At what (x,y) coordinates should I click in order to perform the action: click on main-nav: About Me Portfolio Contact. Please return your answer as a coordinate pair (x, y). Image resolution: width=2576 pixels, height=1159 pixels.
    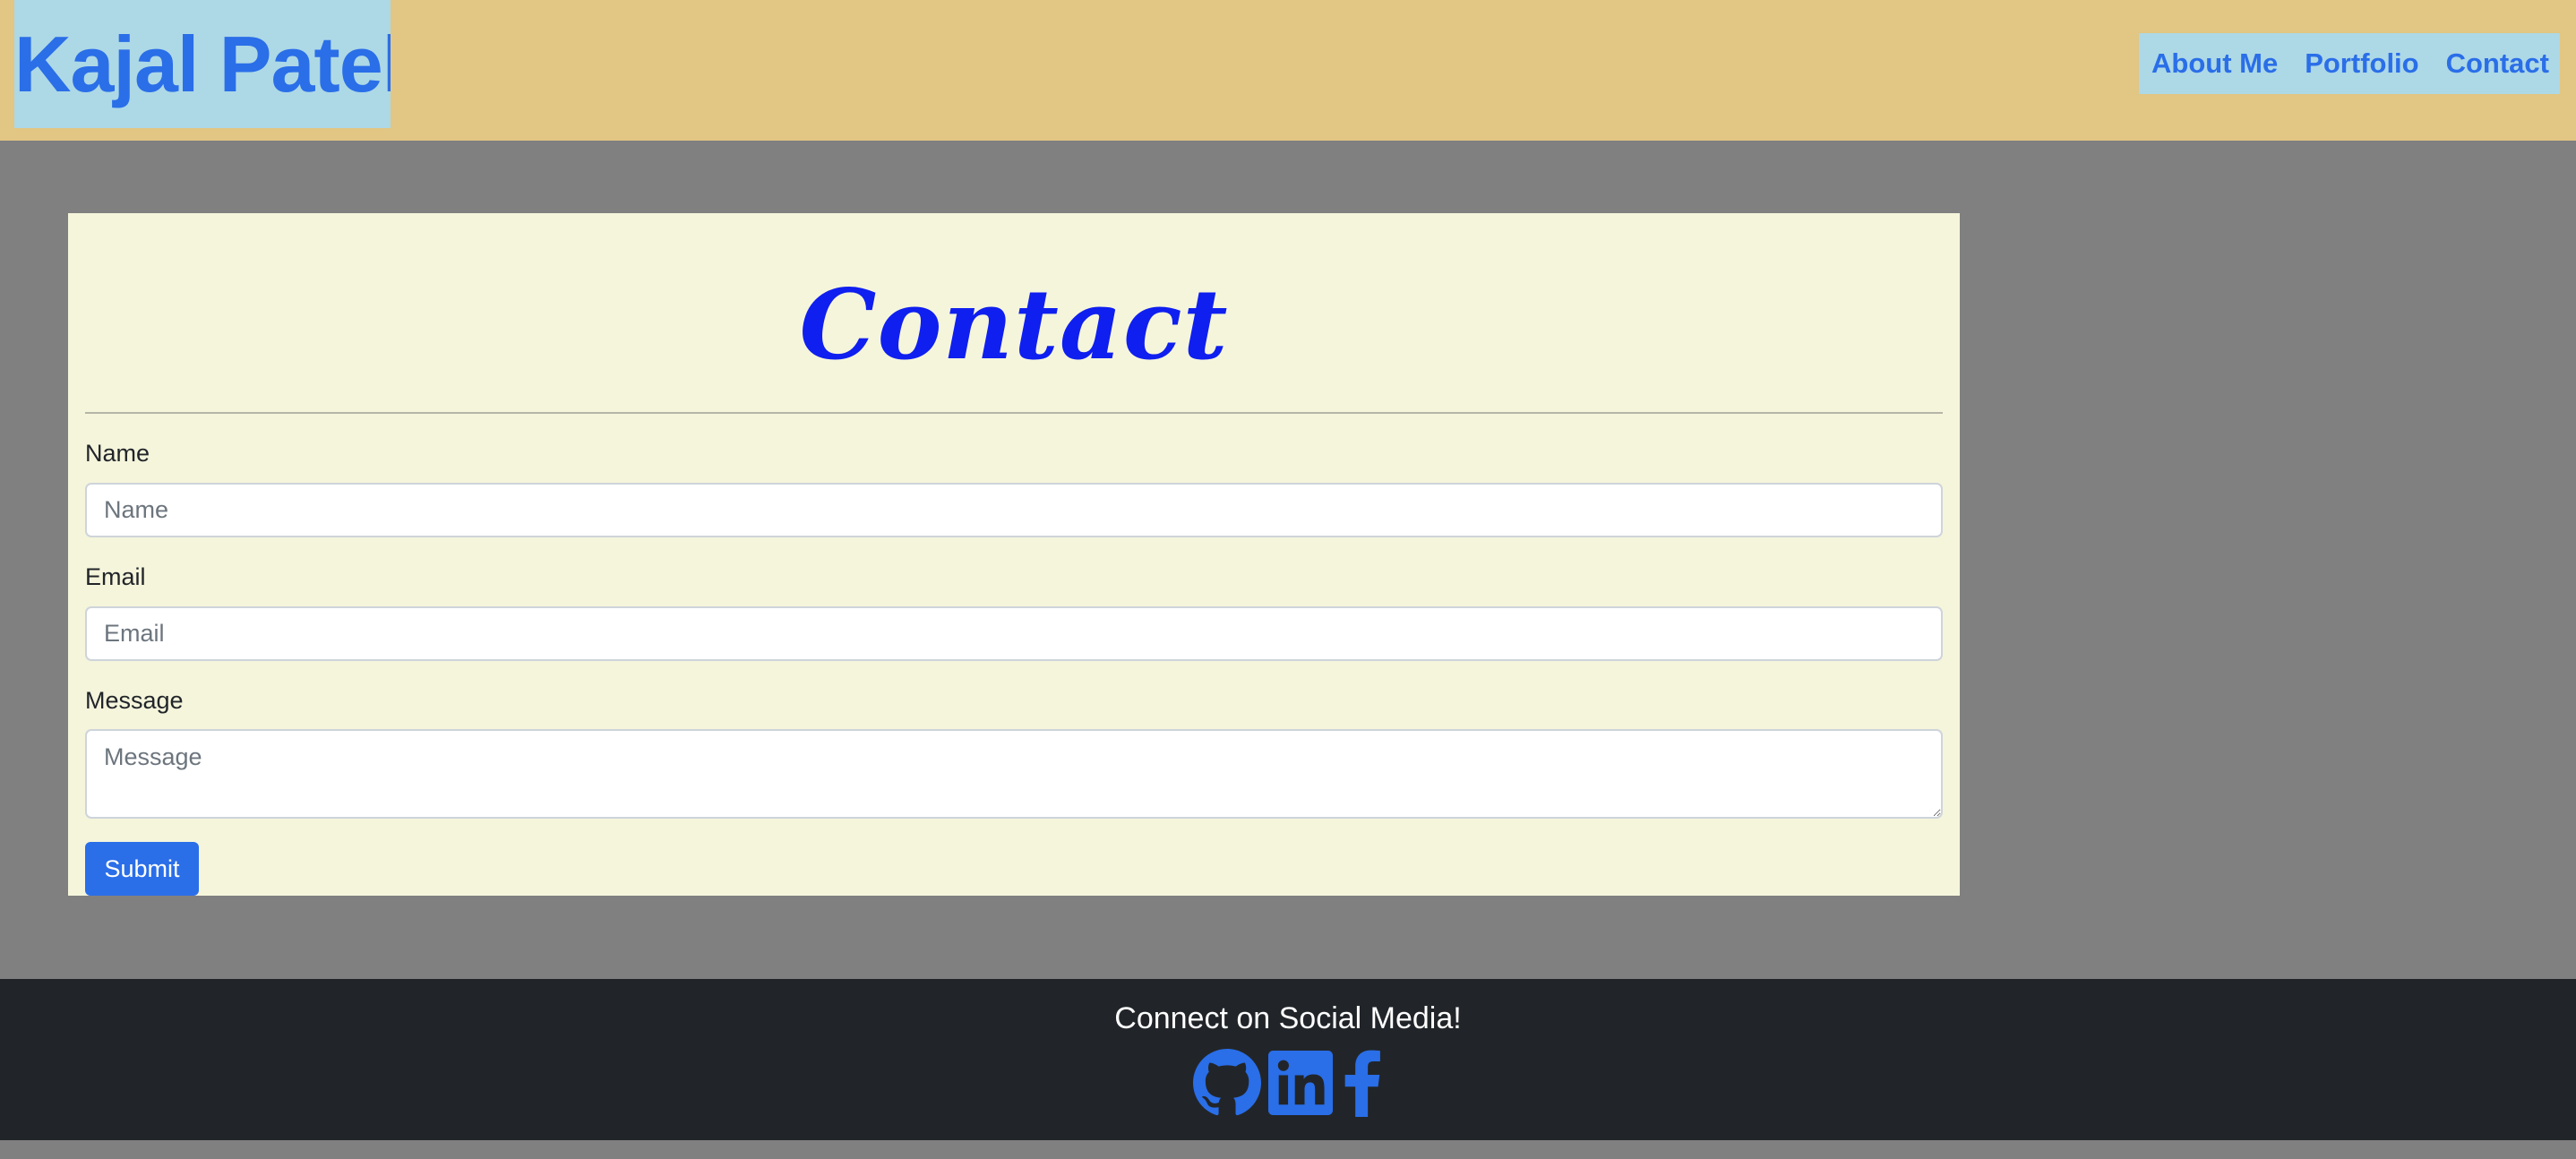
    Looking at the image, I should click on (2349, 64).